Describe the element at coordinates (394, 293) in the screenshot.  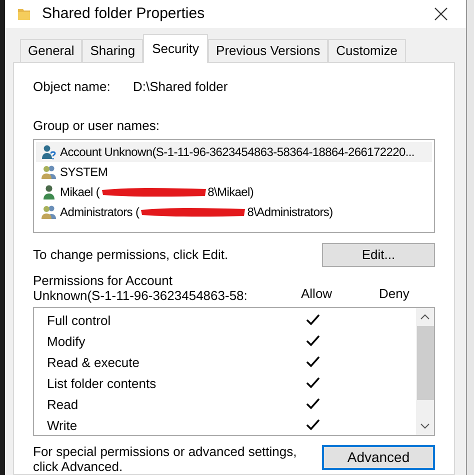
I see `deny-column-header: Deny` at that location.